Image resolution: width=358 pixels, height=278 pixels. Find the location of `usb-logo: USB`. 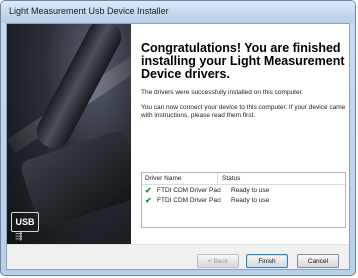

usb-logo: USB is located at coordinates (25, 222).